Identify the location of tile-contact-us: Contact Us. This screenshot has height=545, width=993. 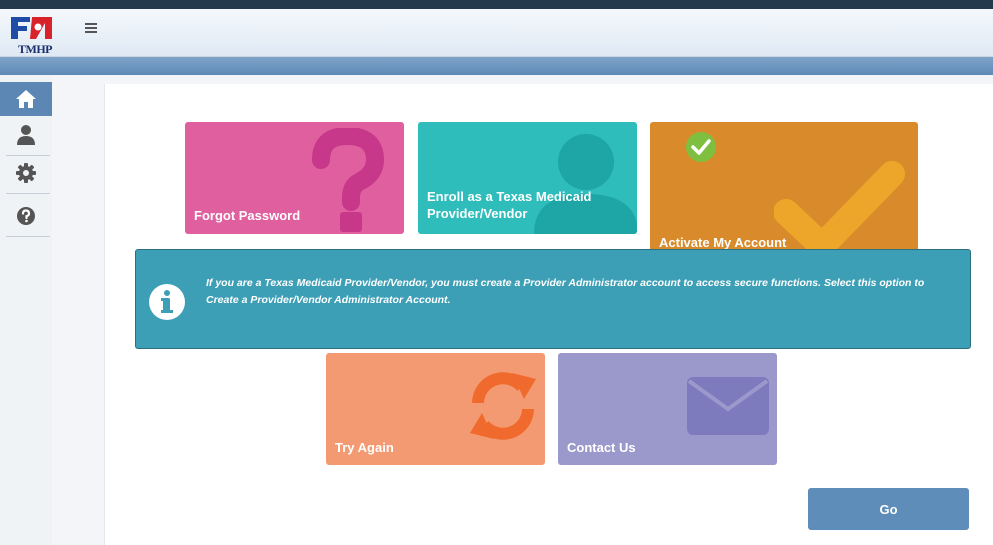
(667, 409).